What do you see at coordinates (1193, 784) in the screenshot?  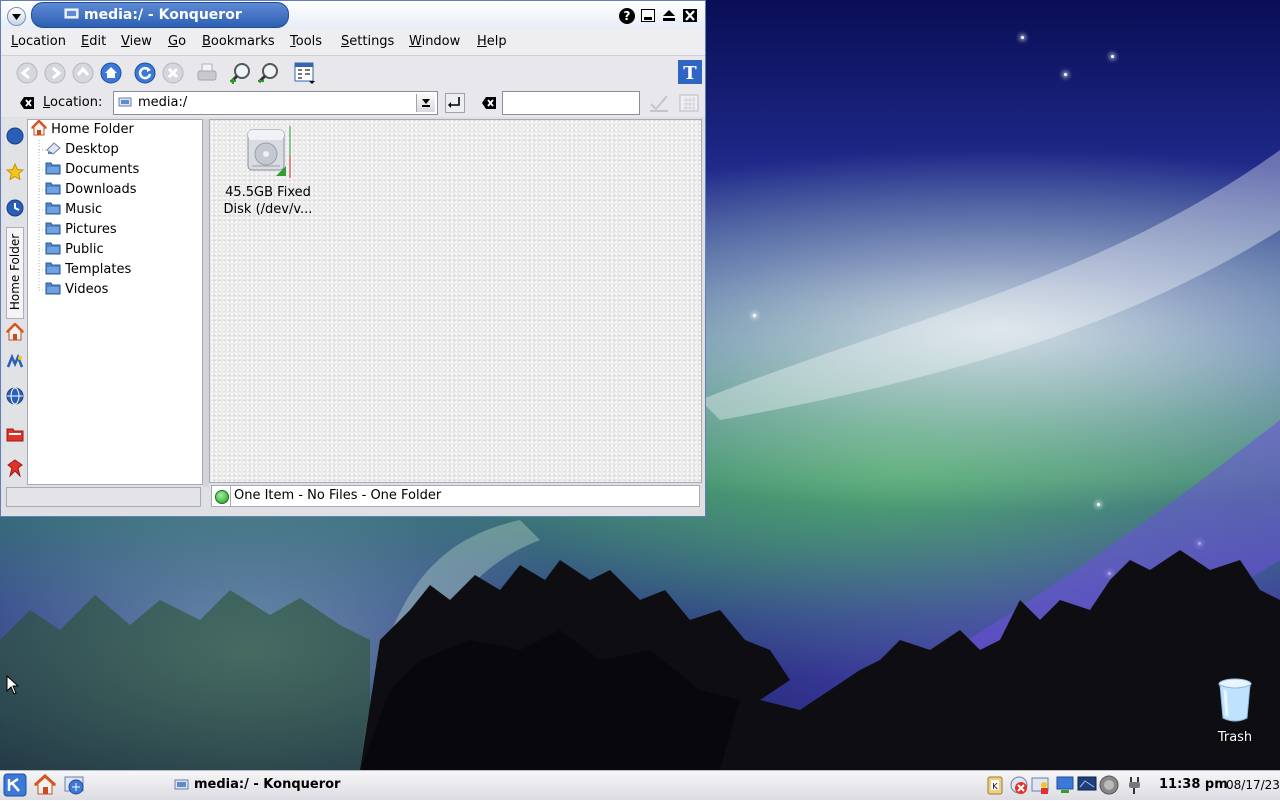 I see `clock-time: 11:38 pm` at bounding box center [1193, 784].